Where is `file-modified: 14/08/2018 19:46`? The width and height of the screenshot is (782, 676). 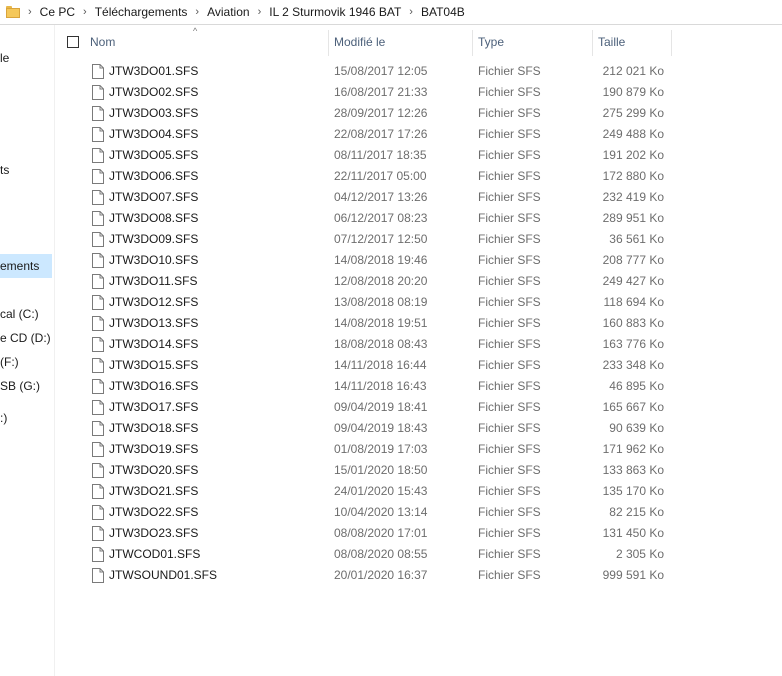
file-modified: 14/08/2018 19:46 is located at coordinates (381, 260).